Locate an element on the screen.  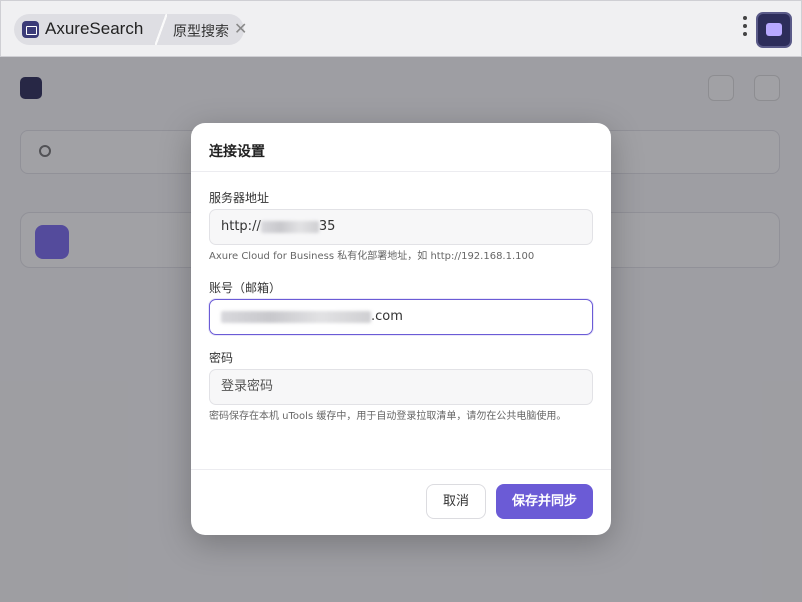
top-bar: AxureSearch 原型搜索 ✕ is located at coordinates (401, 28).